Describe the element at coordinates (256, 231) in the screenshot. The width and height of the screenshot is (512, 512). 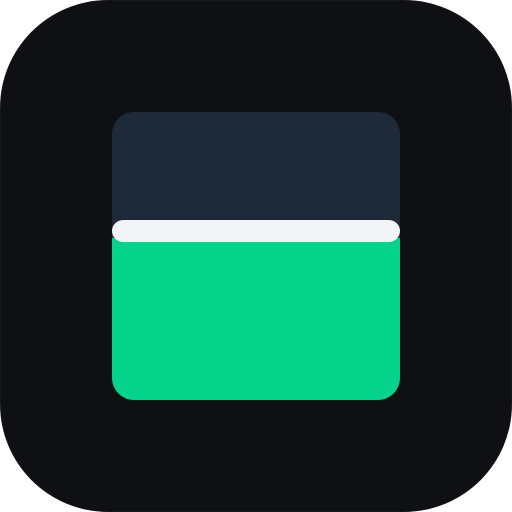
I see `card-divider-bar` at that location.